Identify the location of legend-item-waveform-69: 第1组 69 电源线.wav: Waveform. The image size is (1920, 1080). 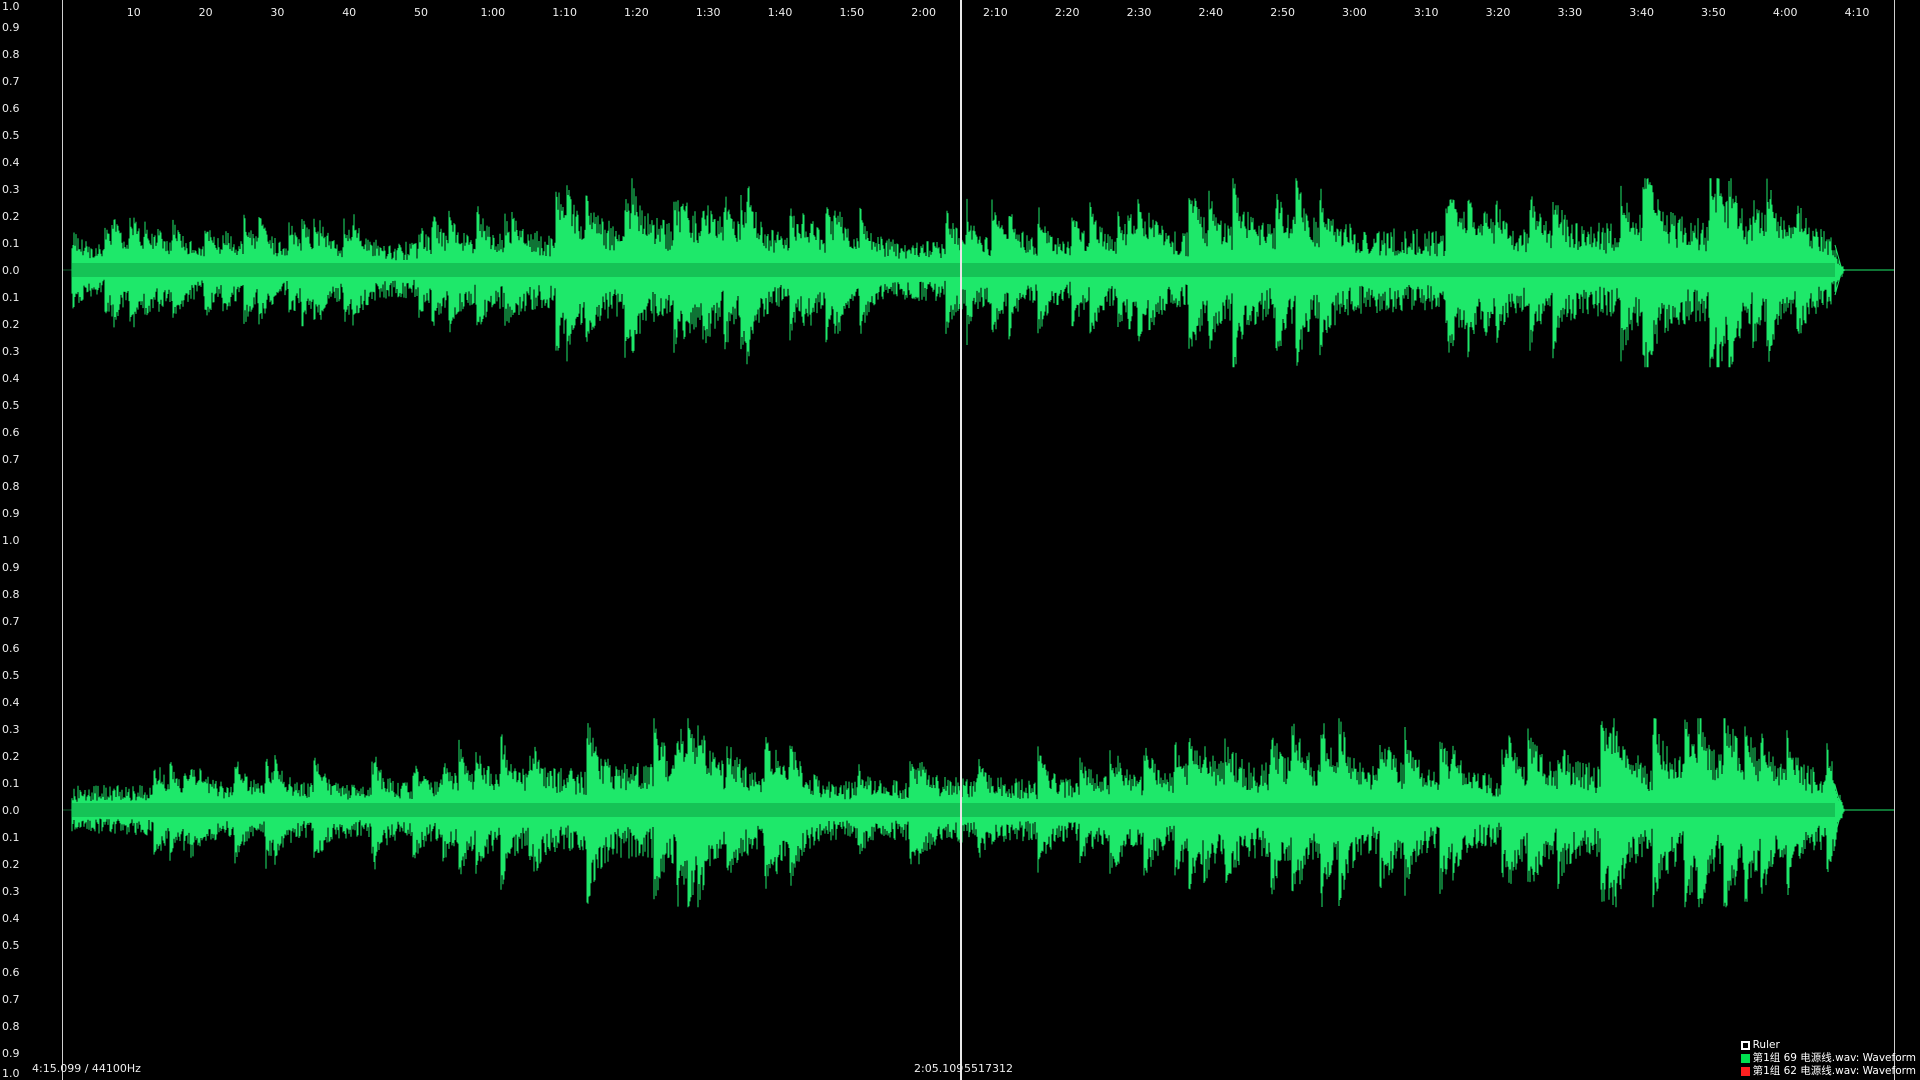
(1828, 1058).